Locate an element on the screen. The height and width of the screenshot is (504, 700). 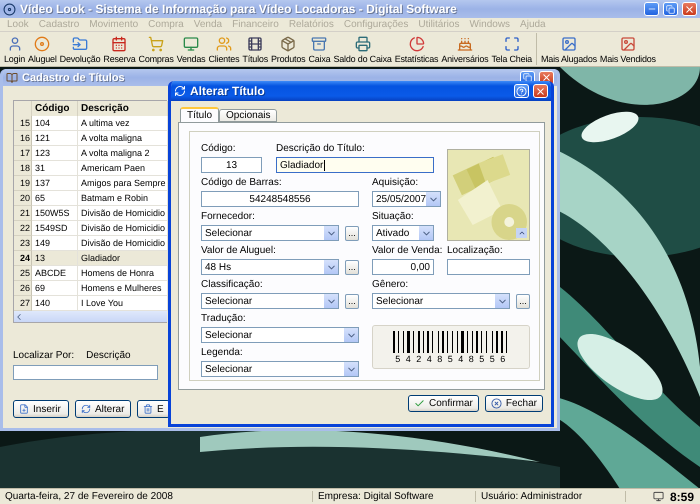
status-date: Quarta-feira, 27 de Fevereiro de 2008 is located at coordinates (156, 496).